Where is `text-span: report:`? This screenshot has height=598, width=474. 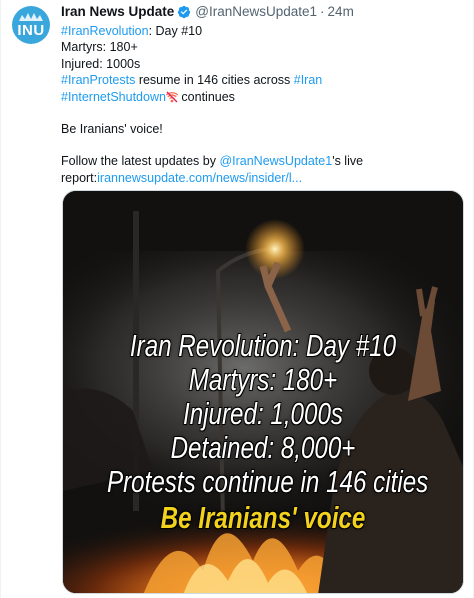 text-span: report: is located at coordinates (79, 177).